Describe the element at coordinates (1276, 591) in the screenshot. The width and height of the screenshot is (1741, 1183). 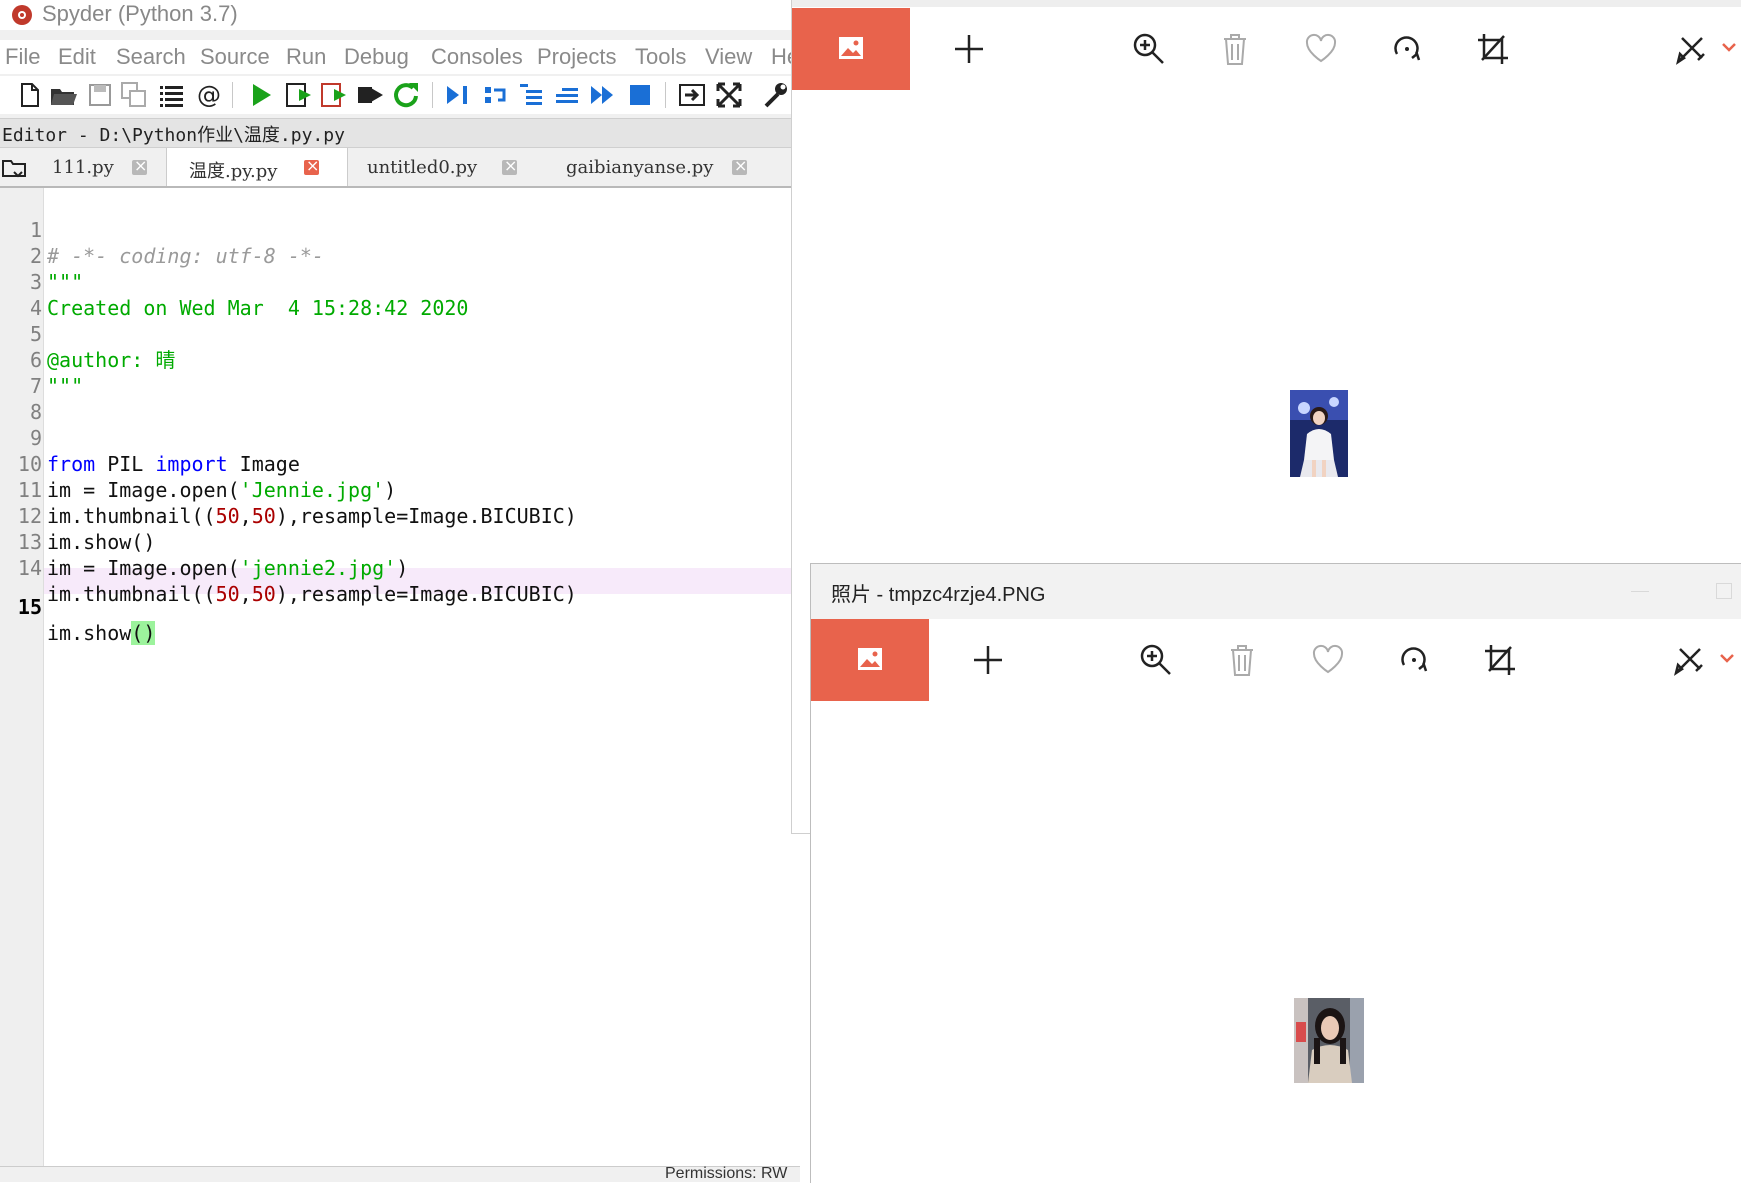
I see `photos-title-bar: 照片 - tmpzc4rzje4.PNG` at that location.